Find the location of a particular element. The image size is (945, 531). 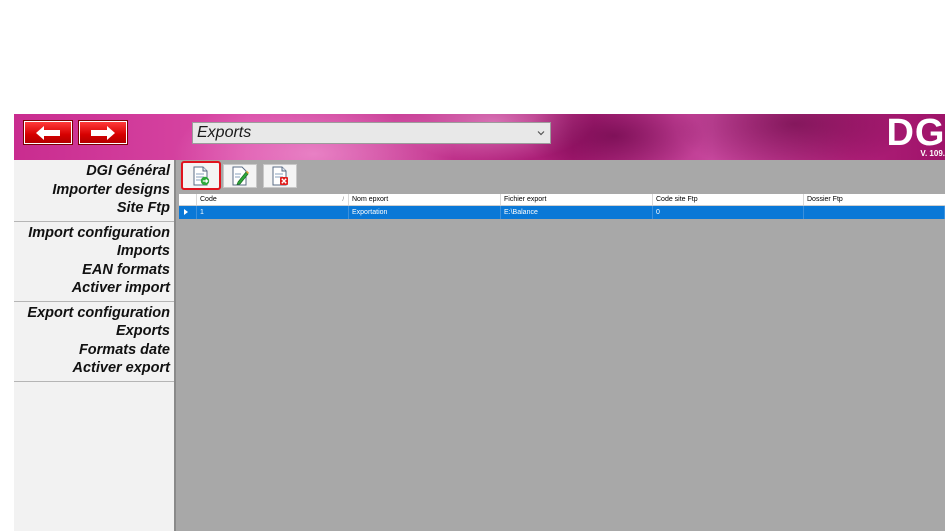

delete-document-icon is located at coordinates (280, 176).